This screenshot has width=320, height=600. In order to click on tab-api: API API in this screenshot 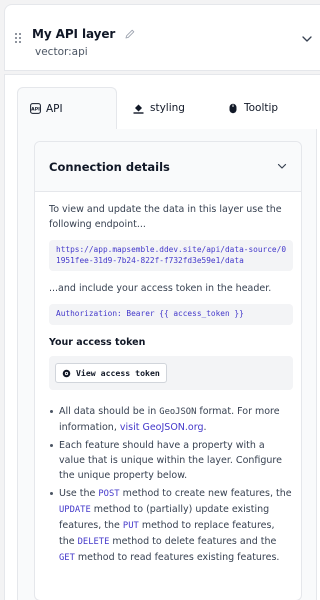, I will do `click(67, 108)`.